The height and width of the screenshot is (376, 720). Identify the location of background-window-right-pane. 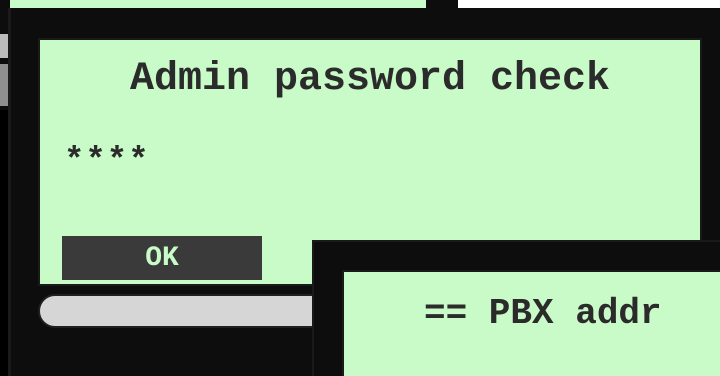
(589, 4).